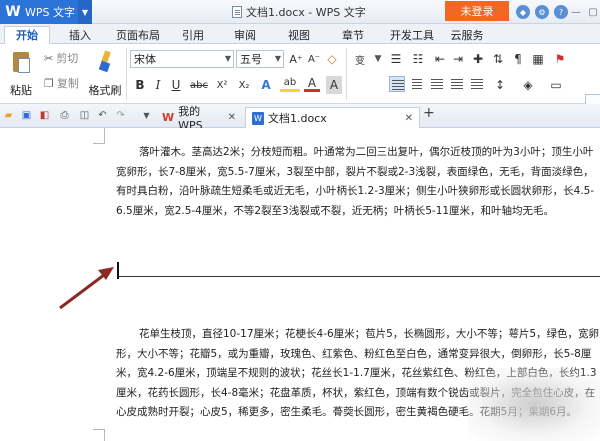 This screenshot has width=600, height=441. I want to click on redo-icon: ↷, so click(120, 115).